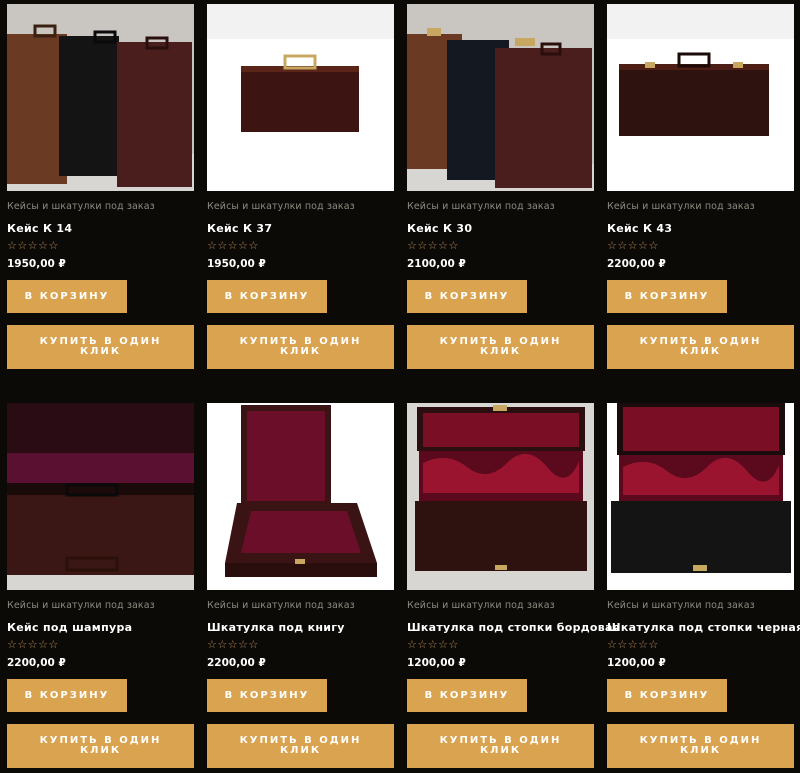 This screenshot has height=773, width=800. I want to click on product-title: Шкатулка под стопки бордовая, so click(513, 627).